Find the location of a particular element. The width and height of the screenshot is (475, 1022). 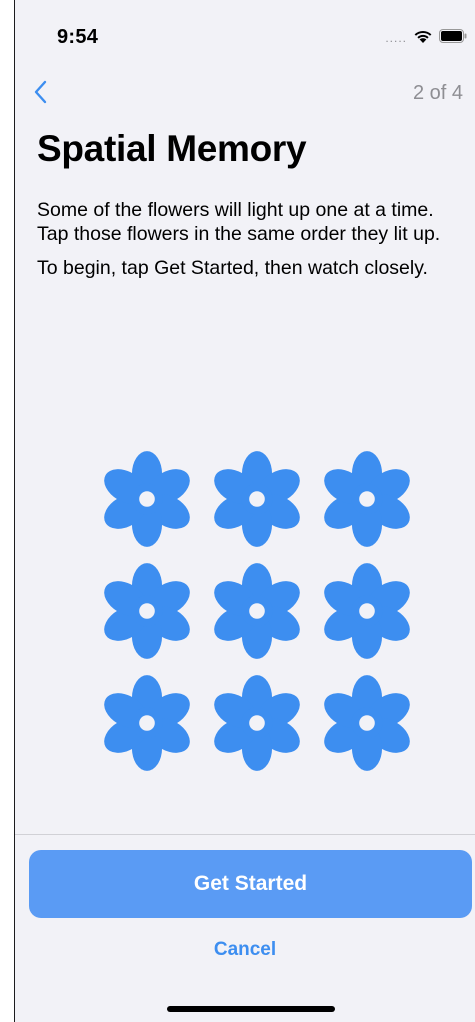

chevron-left-icon is located at coordinates (40, 92).